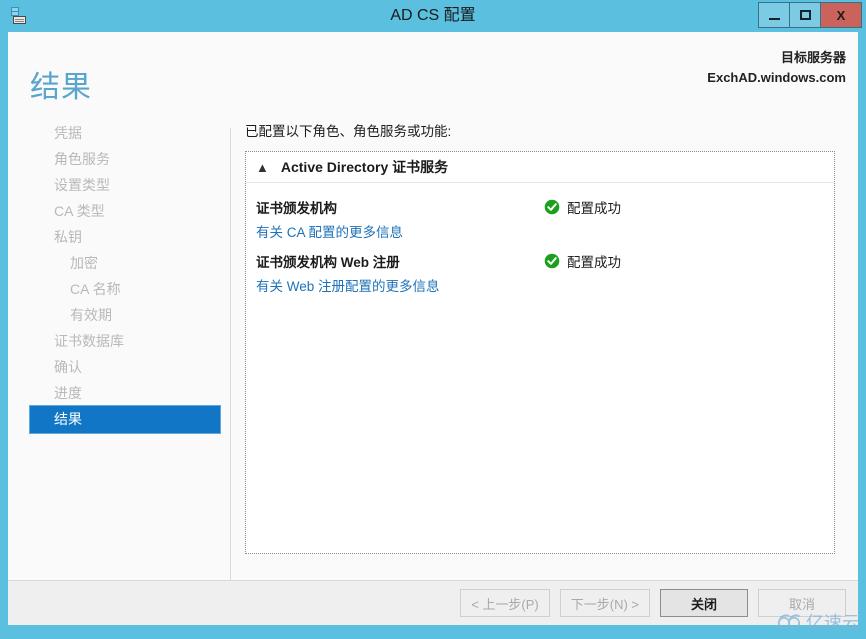 The image size is (866, 639). What do you see at coordinates (540, 219) in the screenshot?
I see `result-row: 证书颁发机构 配置成功有关 CA 配置的更多信息` at bounding box center [540, 219].